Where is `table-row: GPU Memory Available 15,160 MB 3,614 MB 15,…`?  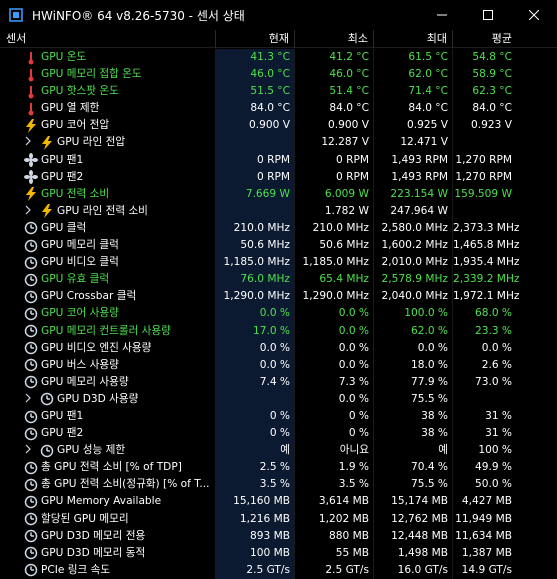
table-row: GPU Memory Available 15,160 MB 3,614 MB 15,… is located at coordinates (278, 502).